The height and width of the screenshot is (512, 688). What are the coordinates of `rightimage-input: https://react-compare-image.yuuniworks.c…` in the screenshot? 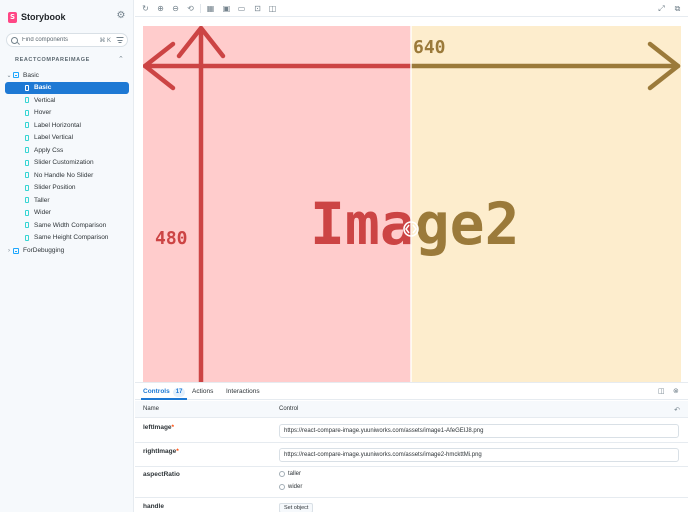 It's located at (479, 455).